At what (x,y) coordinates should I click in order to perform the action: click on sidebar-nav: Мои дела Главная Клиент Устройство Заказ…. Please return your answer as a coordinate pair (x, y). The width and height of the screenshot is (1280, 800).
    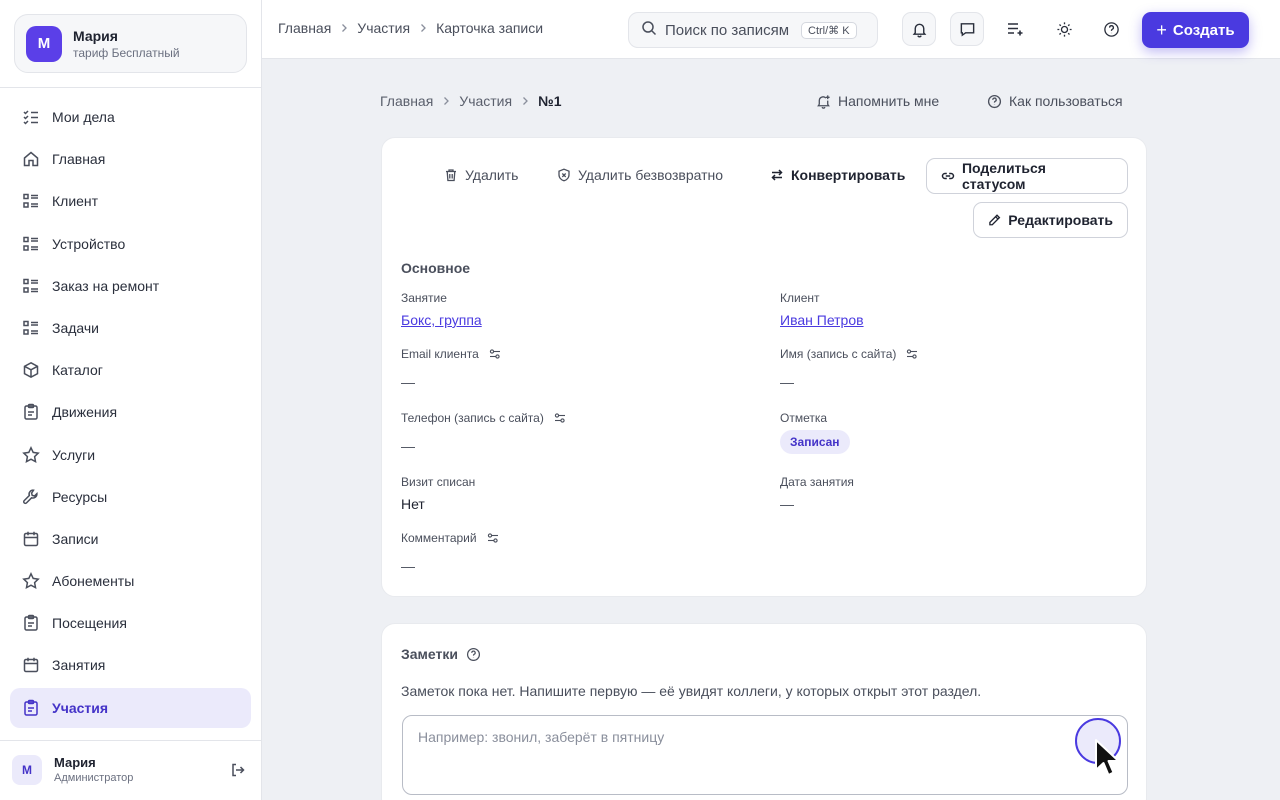
    Looking at the image, I should click on (130, 413).